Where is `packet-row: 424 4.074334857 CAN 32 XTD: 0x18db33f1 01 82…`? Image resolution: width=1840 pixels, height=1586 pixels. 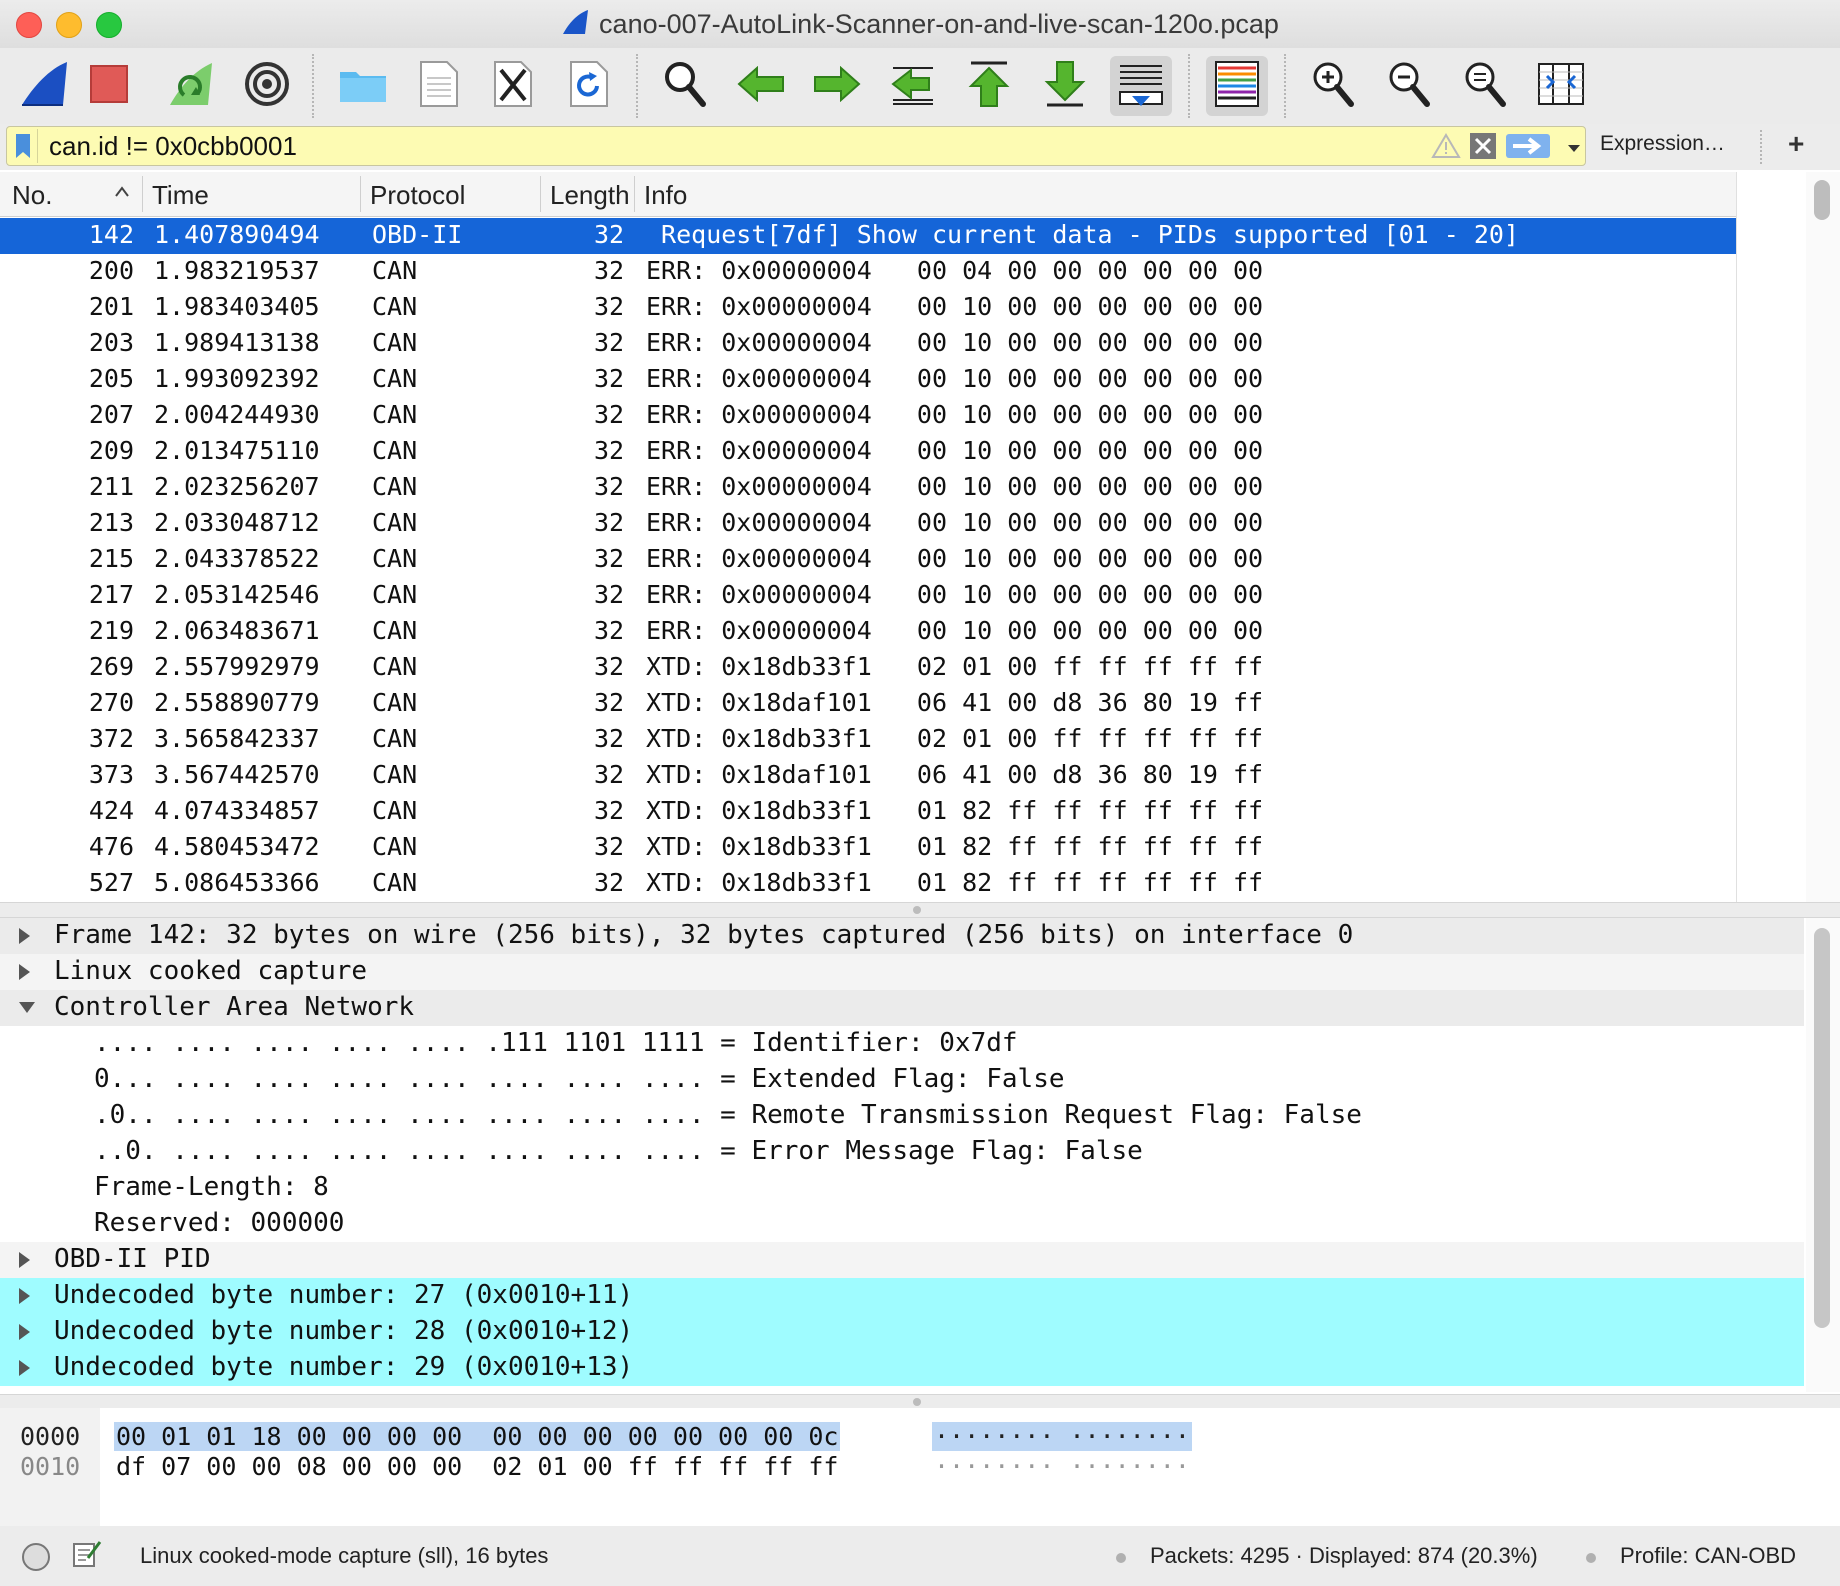 packet-row: 424 4.074334857 CAN 32 XTD: 0x18db33f1 01 82… is located at coordinates (868, 812).